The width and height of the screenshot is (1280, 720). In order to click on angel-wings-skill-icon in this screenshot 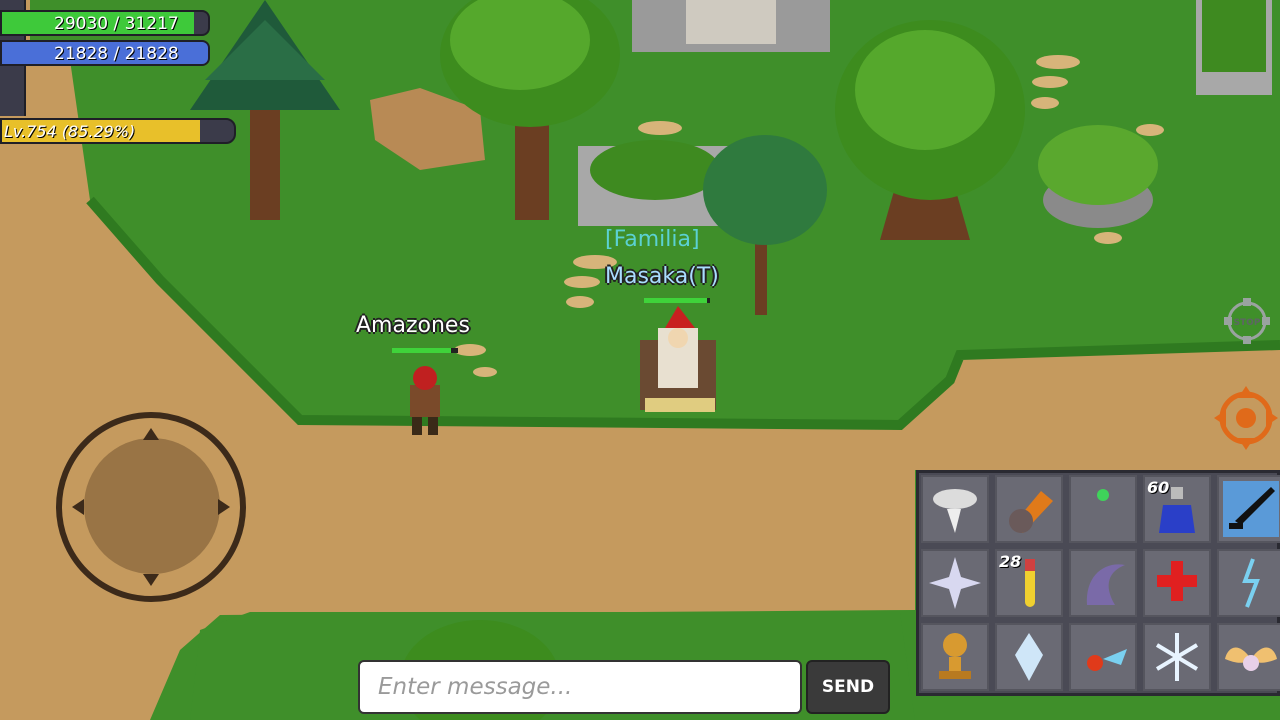, I will do `click(1251, 659)`.